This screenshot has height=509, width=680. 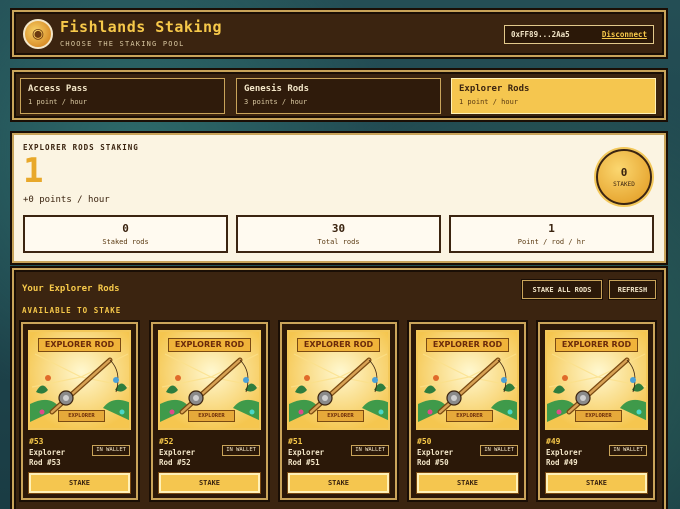 I want to click on fish-mascot-icon: ◉, so click(x=38, y=34).